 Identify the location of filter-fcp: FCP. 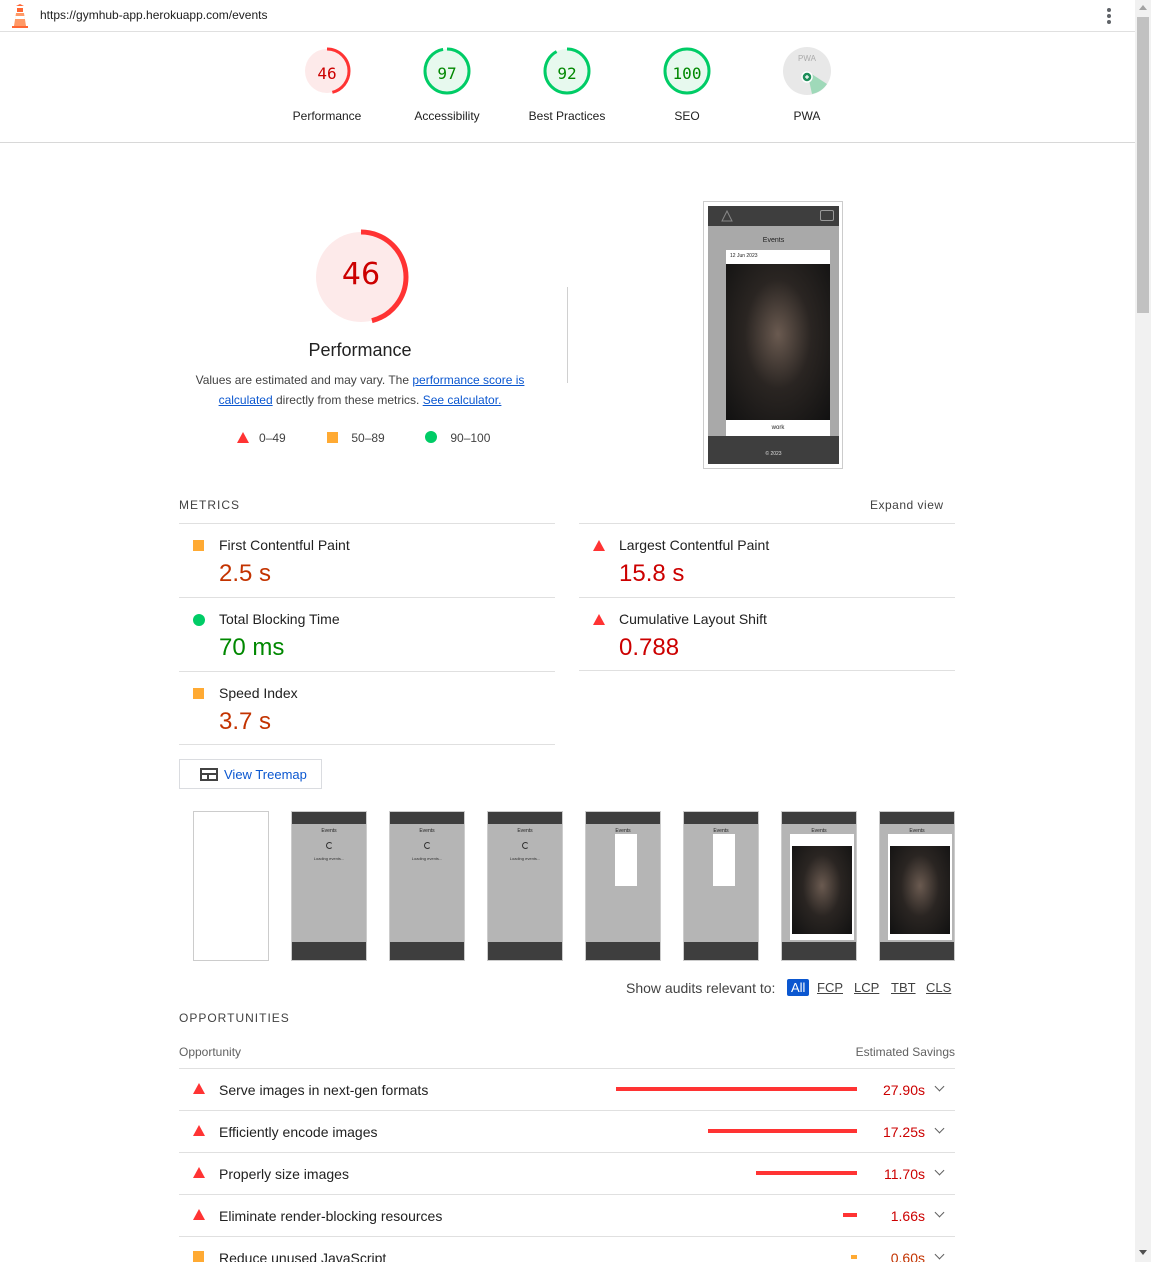
(830, 987).